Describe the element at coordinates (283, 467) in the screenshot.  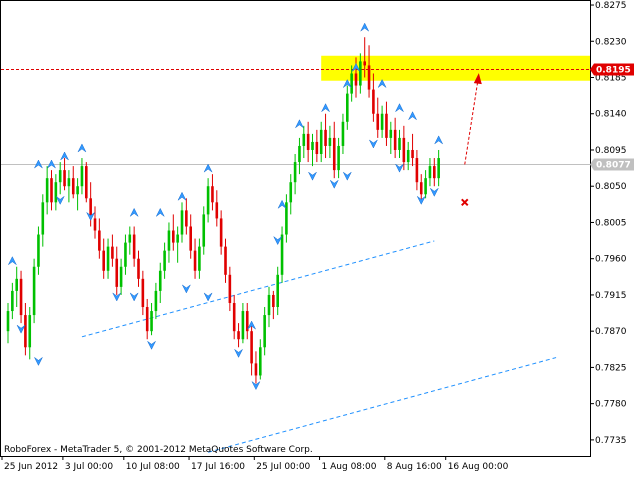
I see `x-tick-label: 25 Jul 00:00` at that location.